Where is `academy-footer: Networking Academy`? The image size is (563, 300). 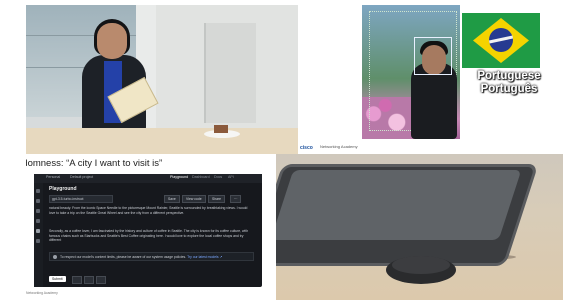
academy-footer: Networking Academy is located at coordinates (42, 293).